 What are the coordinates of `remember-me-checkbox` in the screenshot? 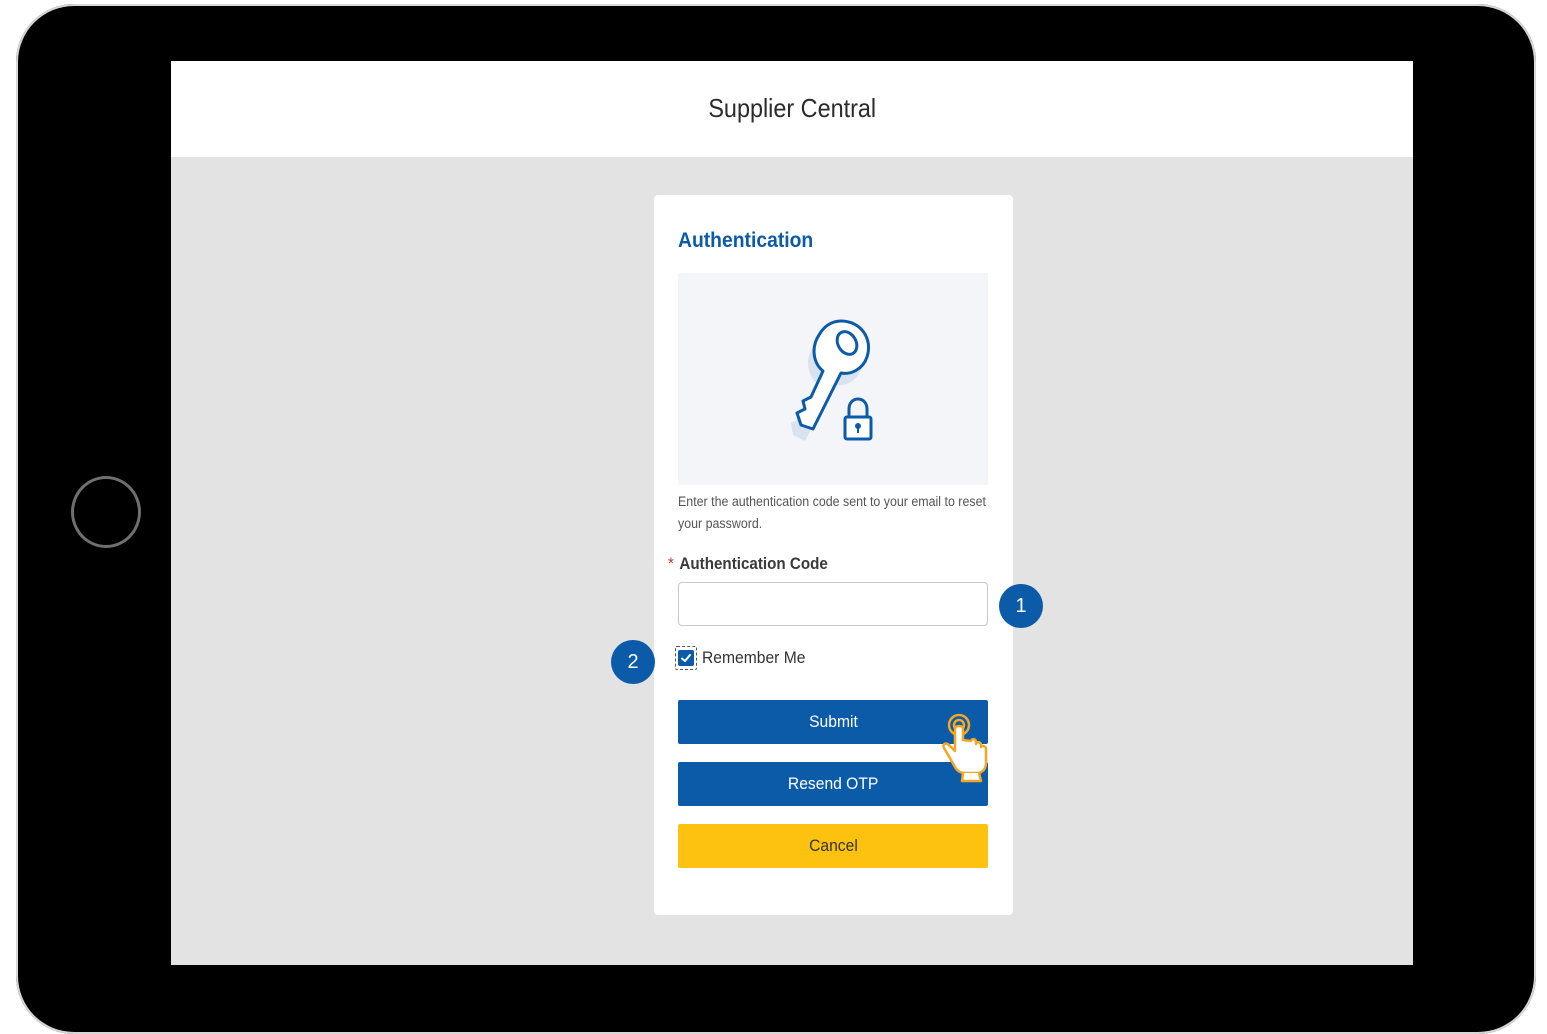 It's located at (686, 658).